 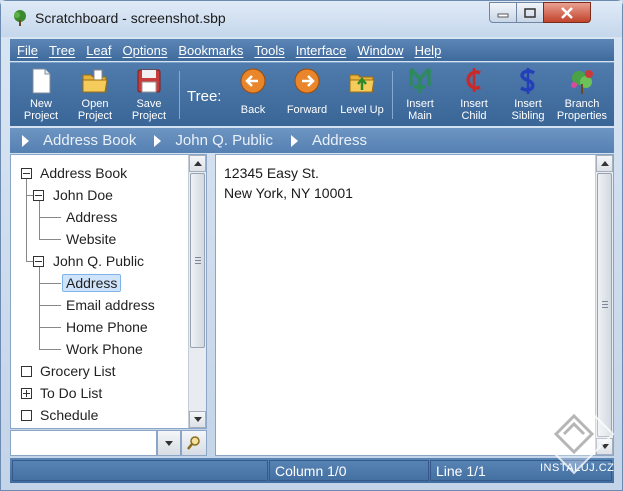 What do you see at coordinates (253, 95) in the screenshot?
I see `back-button: Back` at bounding box center [253, 95].